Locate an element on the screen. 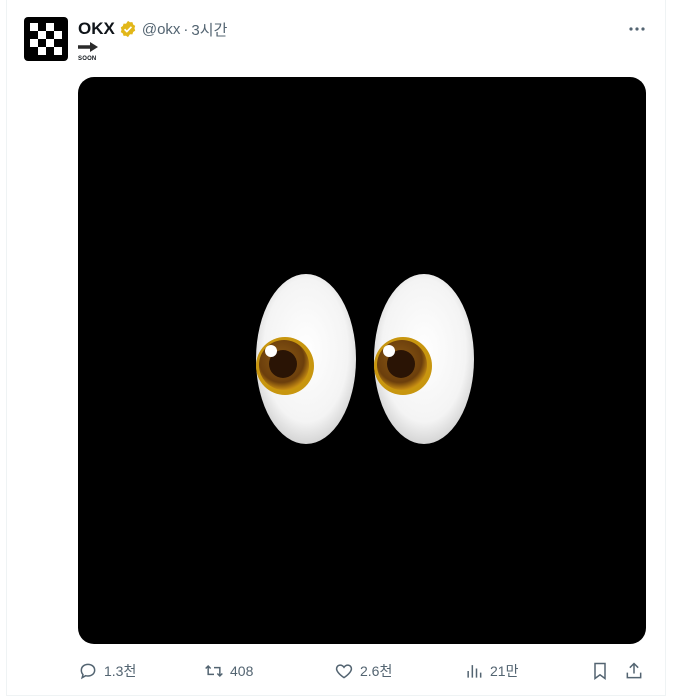  avatar is located at coordinates (46, 39).